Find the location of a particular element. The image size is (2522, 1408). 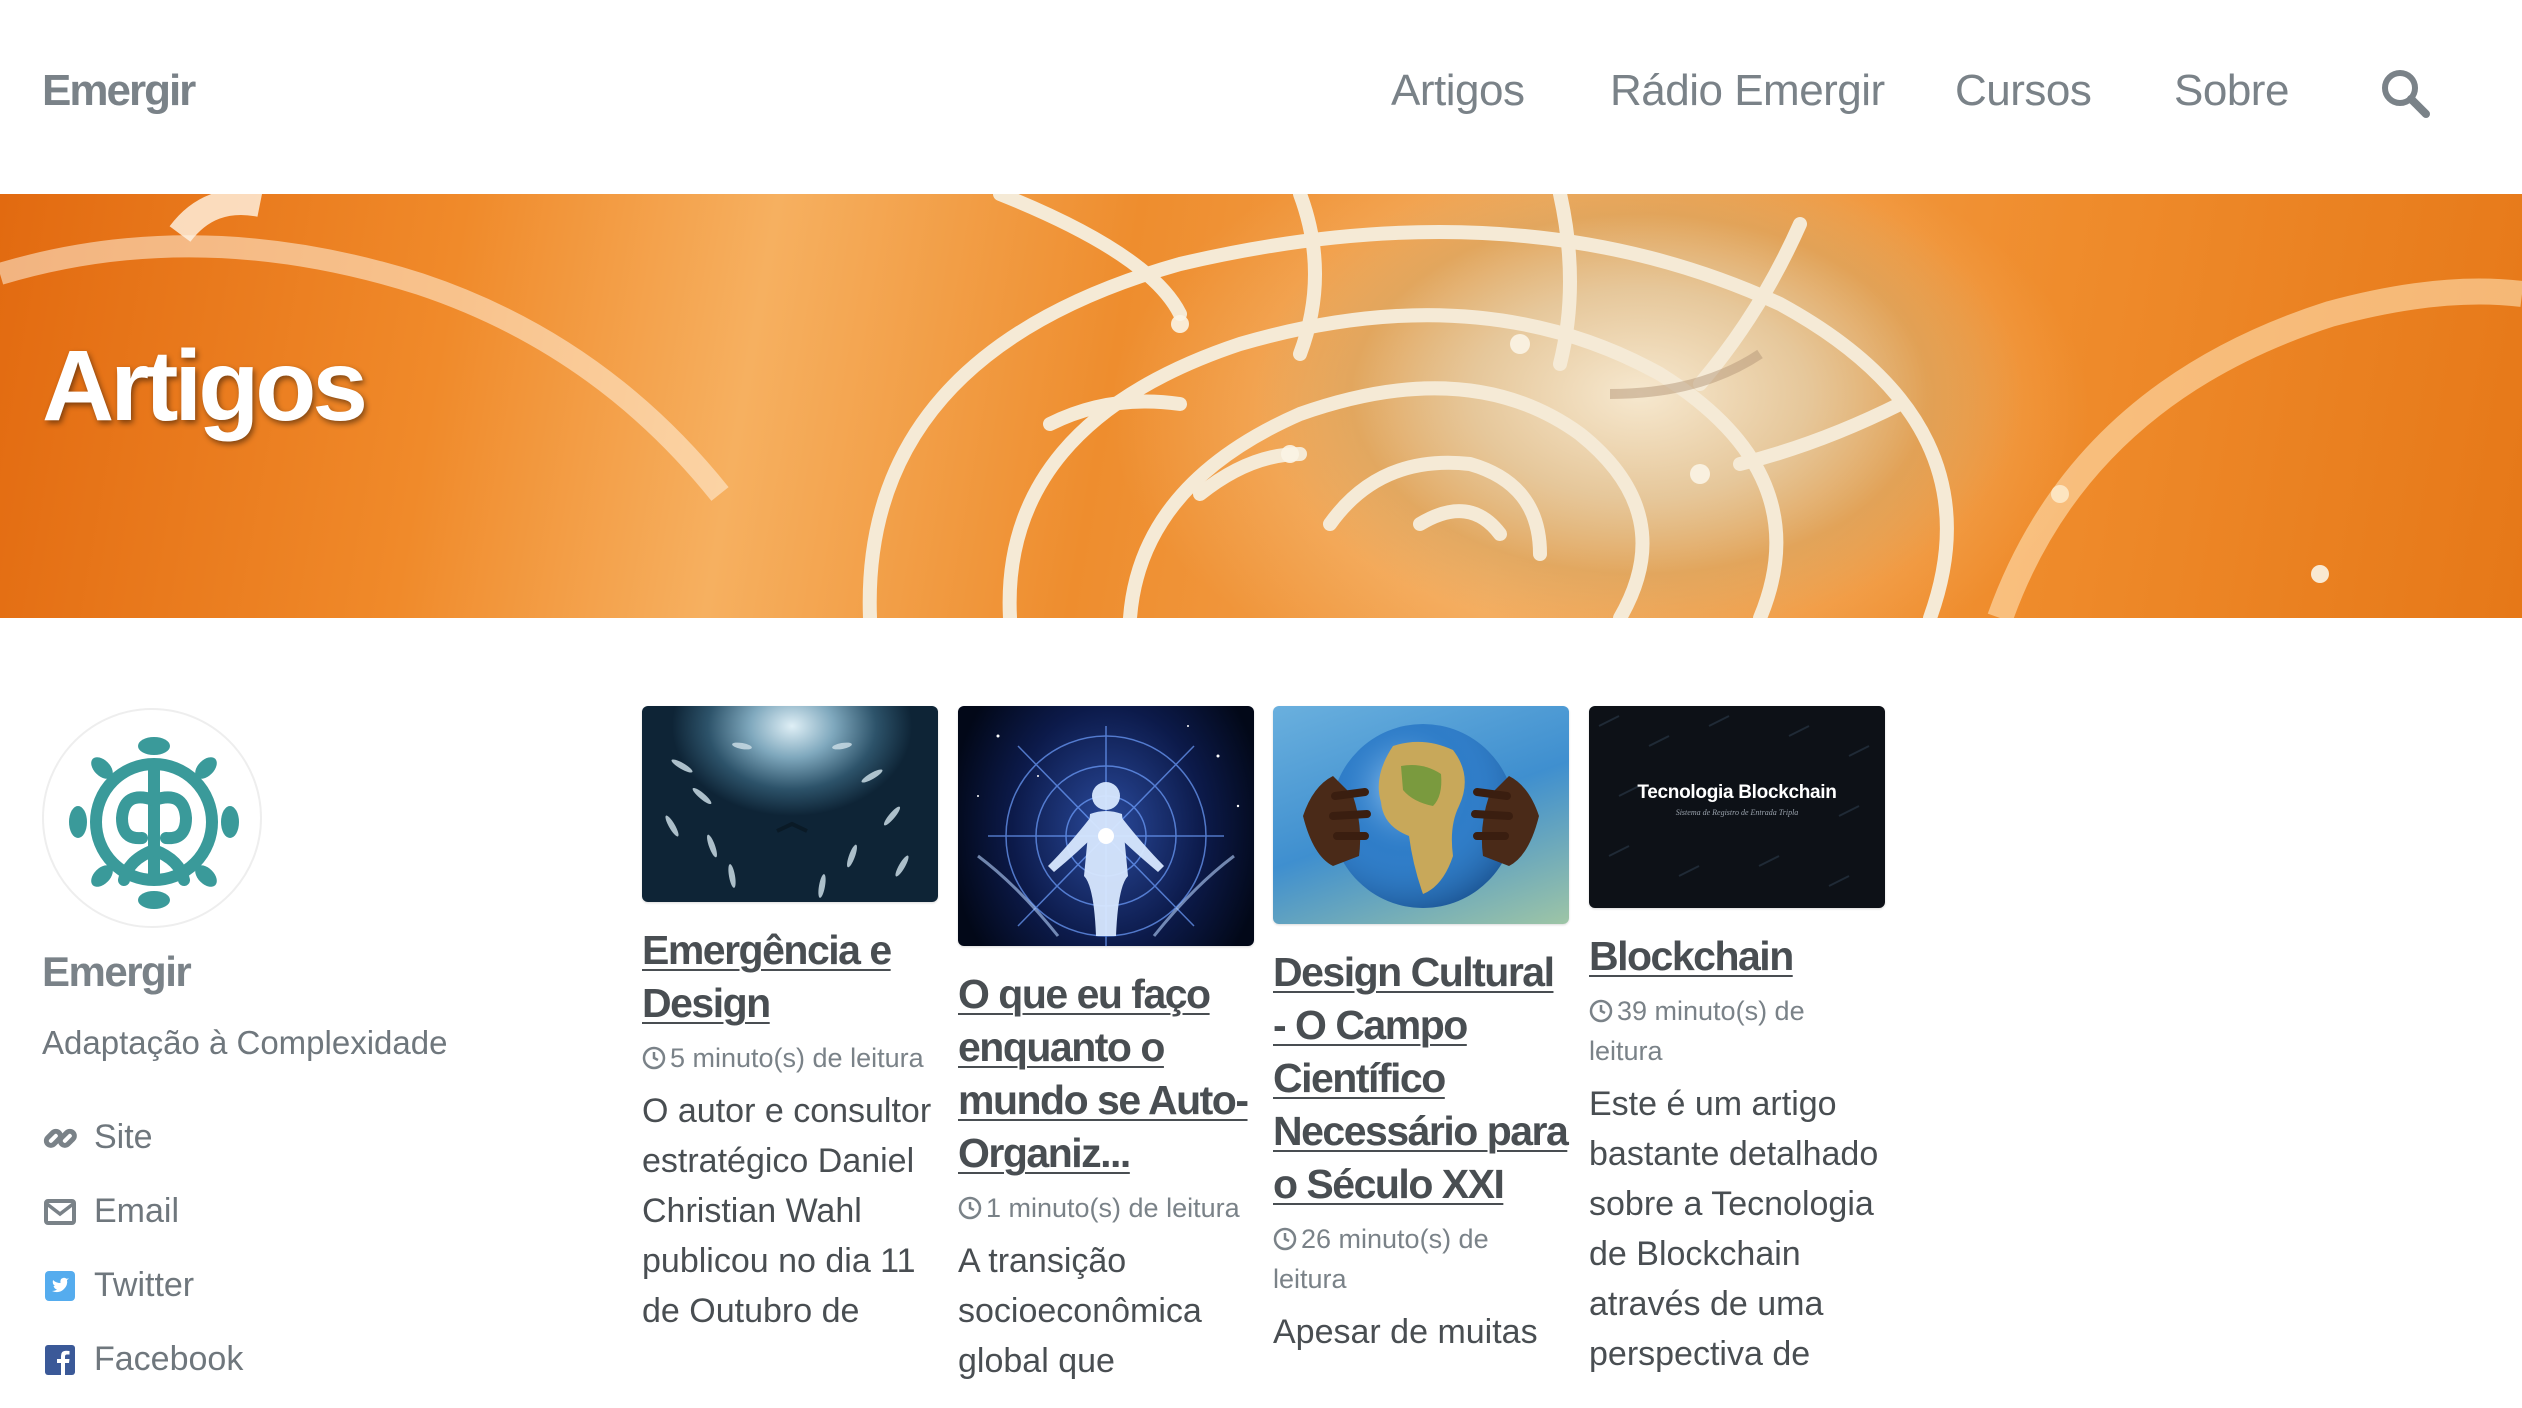

site-title: Emergir is located at coordinates (119, 91).